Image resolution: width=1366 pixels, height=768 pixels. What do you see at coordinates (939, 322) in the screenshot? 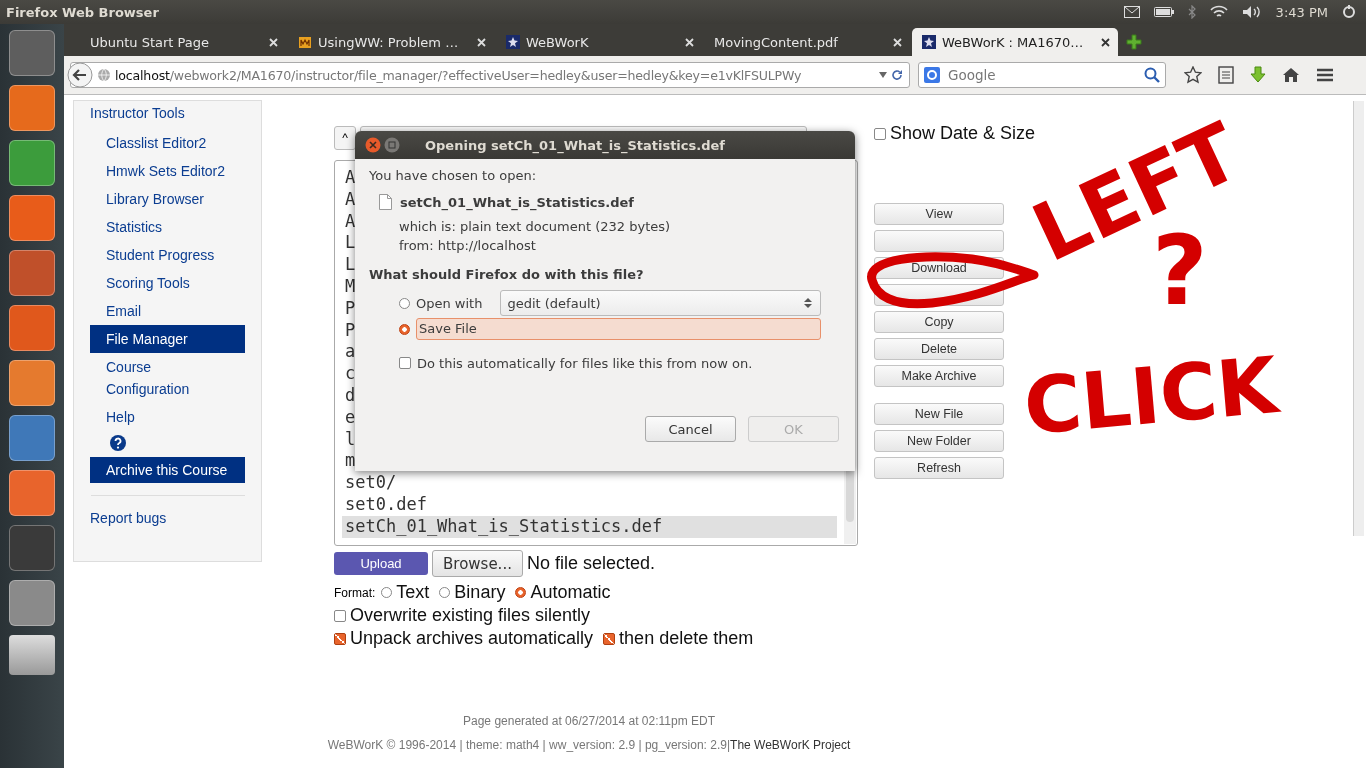
I see `action-button: Copy` at bounding box center [939, 322].